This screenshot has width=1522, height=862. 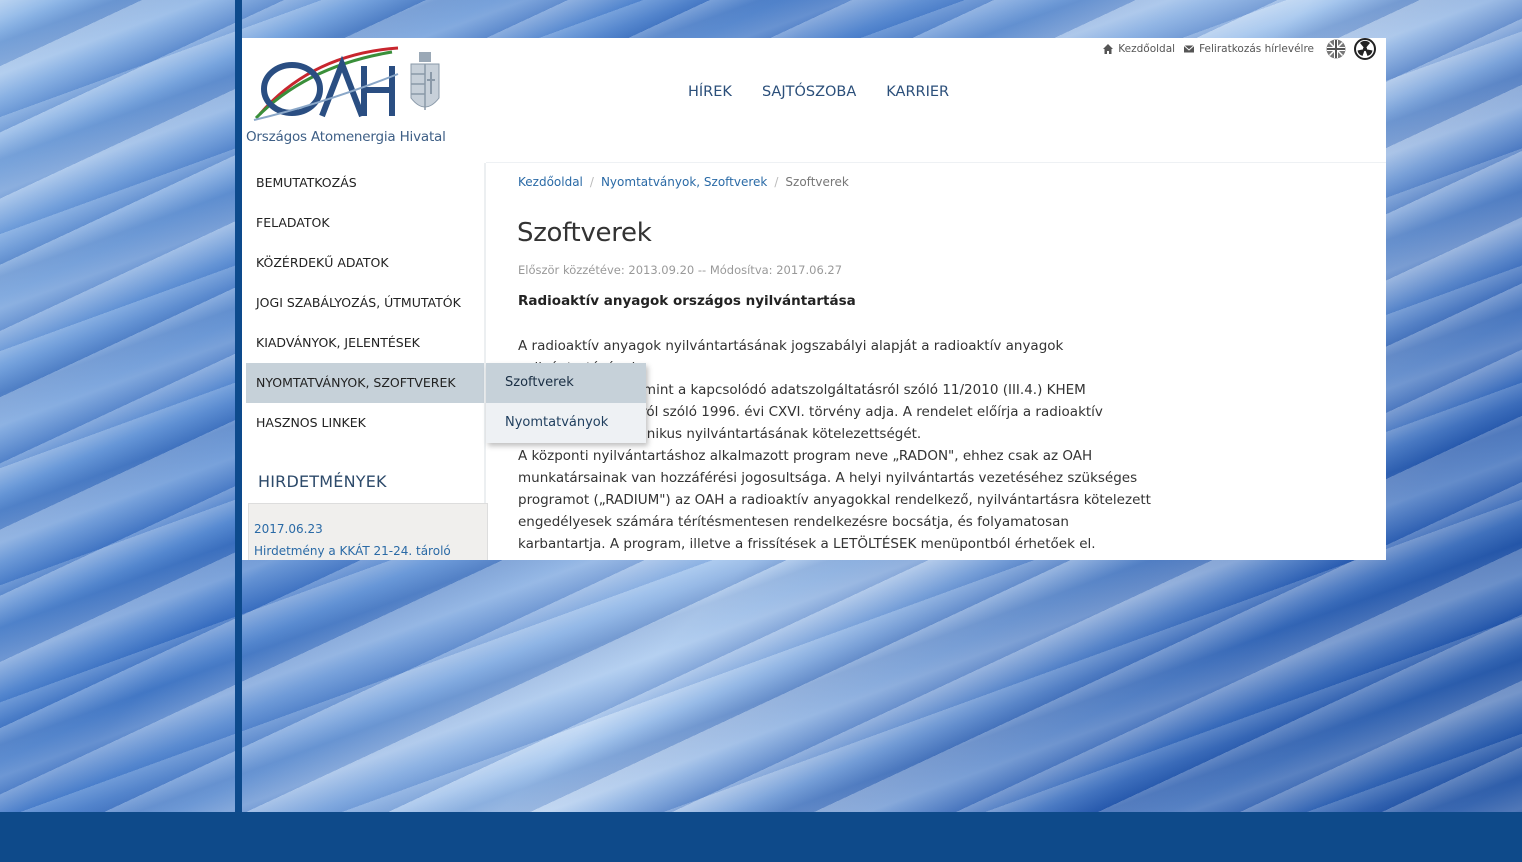 What do you see at coordinates (425, 81) in the screenshot?
I see `coat-of-arms-icon` at bounding box center [425, 81].